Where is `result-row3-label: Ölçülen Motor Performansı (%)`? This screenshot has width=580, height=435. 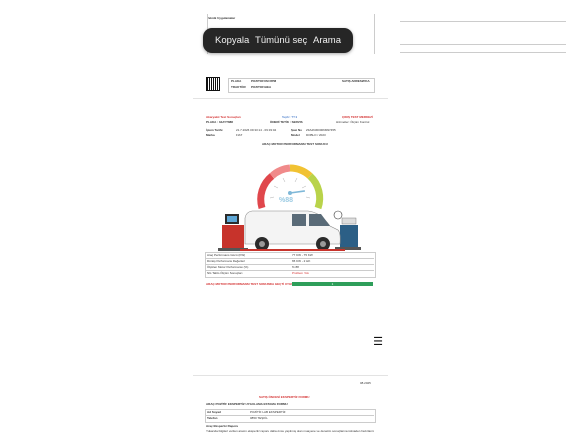 result-row3-label: Ölçülen Motor Performansı (%) is located at coordinates (228, 267).